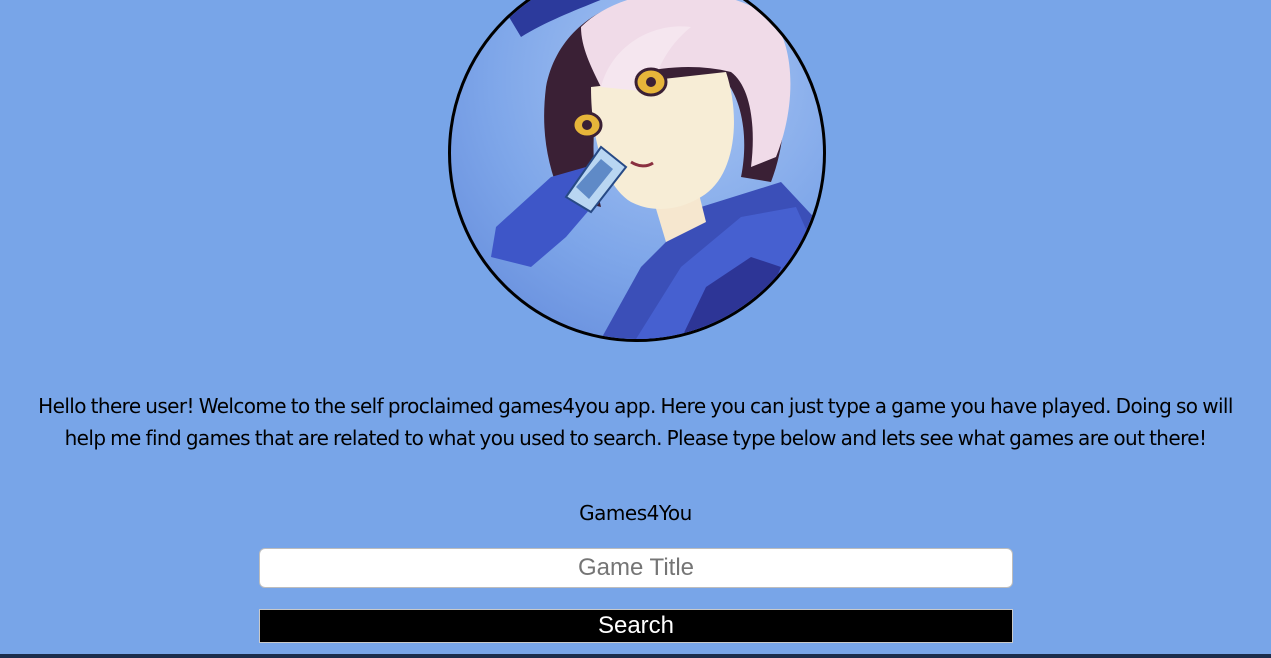 The image size is (1271, 658). What do you see at coordinates (635, 513) in the screenshot?
I see `app-title: Games4You` at bounding box center [635, 513].